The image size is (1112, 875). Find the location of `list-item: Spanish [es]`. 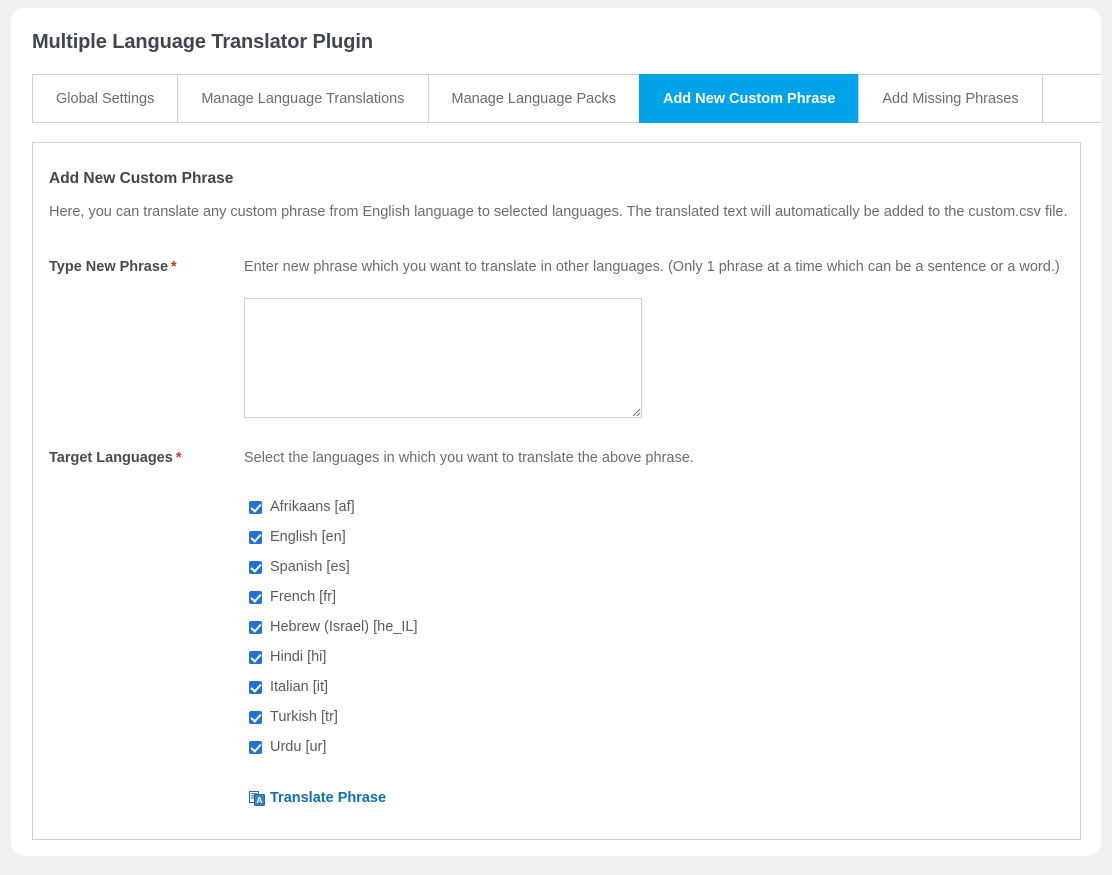

list-item: Spanish [es] is located at coordinates (471, 567).